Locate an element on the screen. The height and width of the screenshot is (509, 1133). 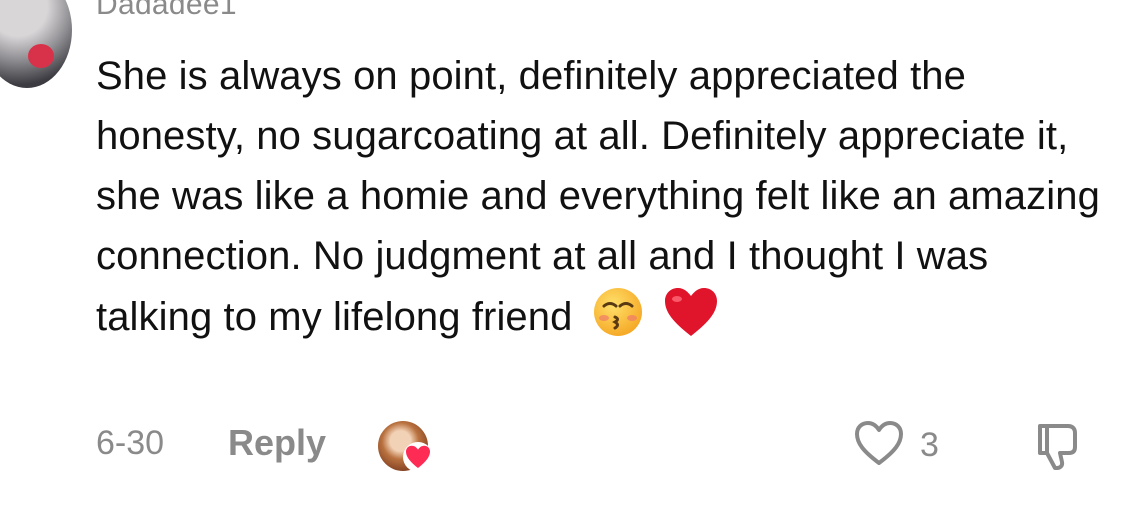
red-heart-icon is located at coordinates (690, 312).